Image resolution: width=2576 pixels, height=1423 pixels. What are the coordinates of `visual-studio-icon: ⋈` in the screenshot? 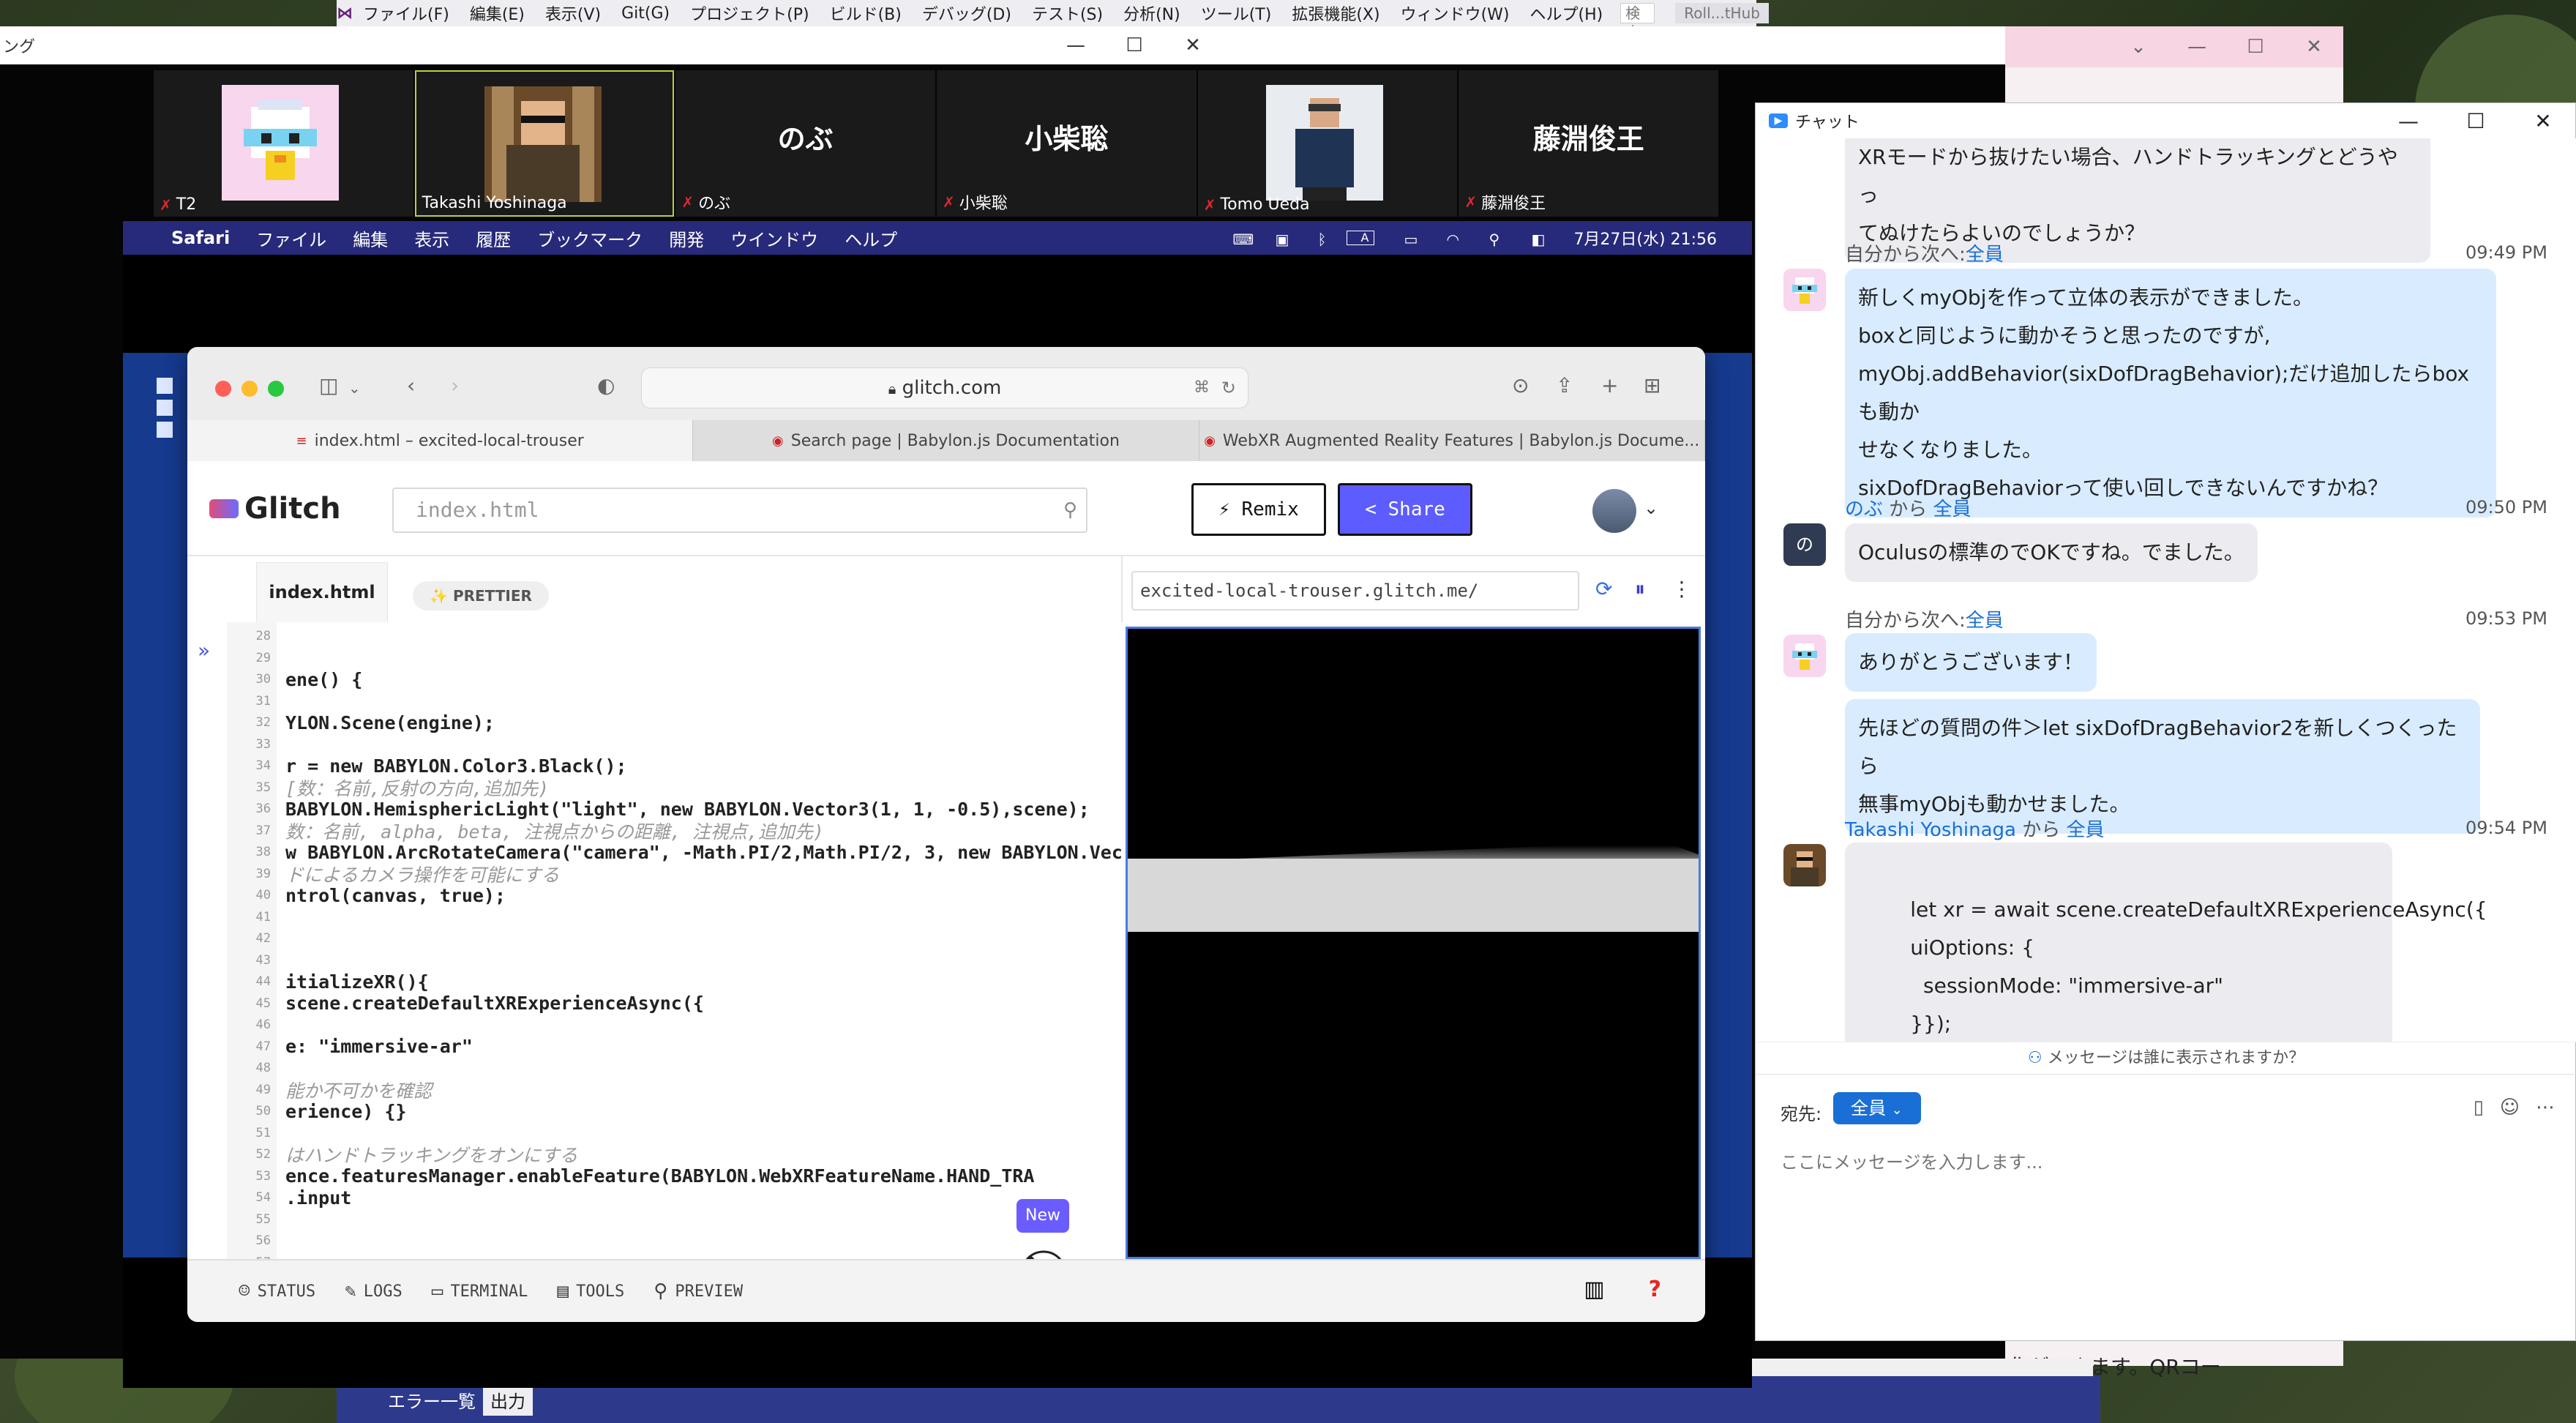 It's located at (345, 13).